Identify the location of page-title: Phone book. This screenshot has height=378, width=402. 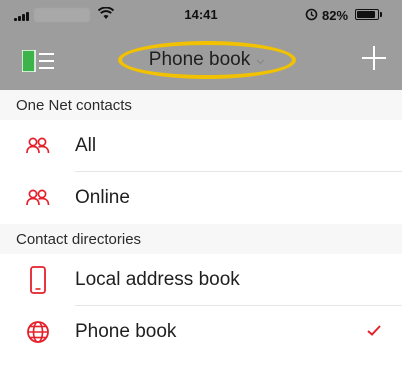
(199, 59).